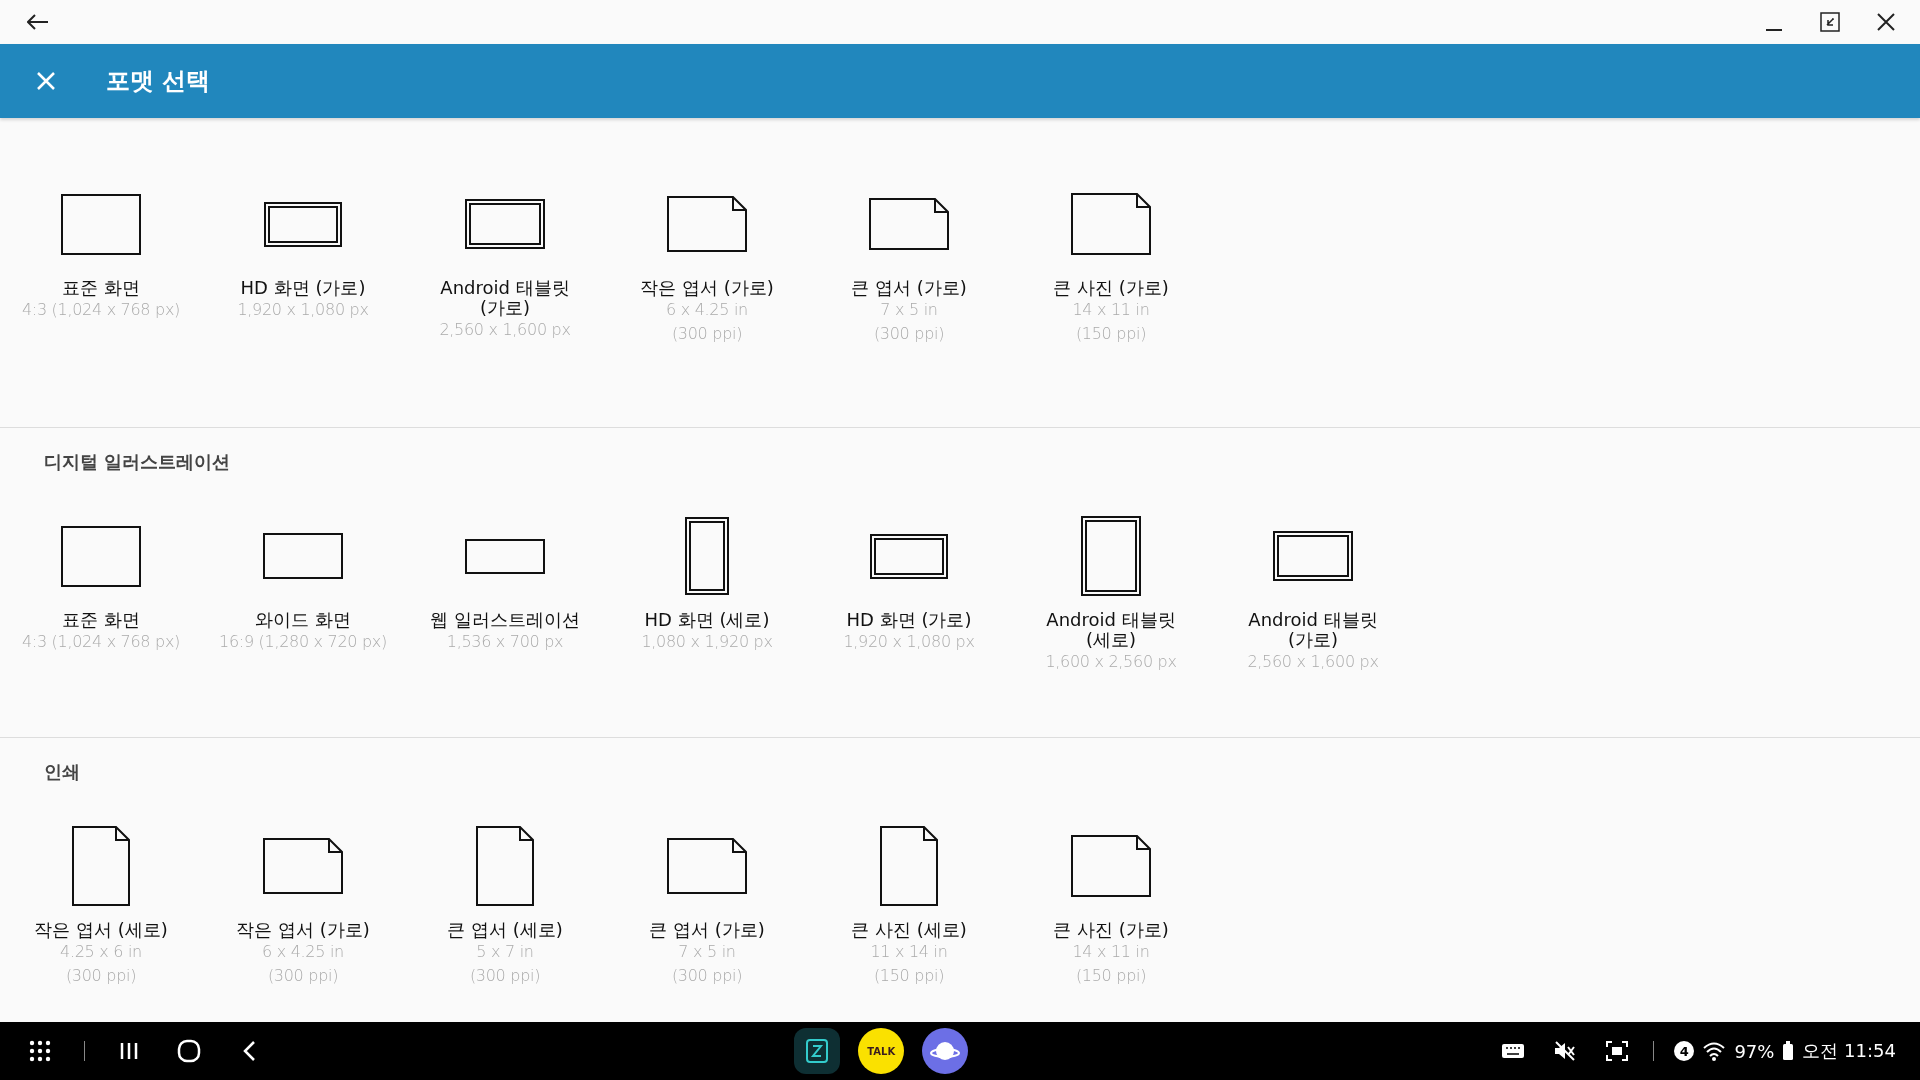 This screenshot has width=1920, height=1080. I want to click on format-name: 작은 엽서 (세로), so click(101, 930).